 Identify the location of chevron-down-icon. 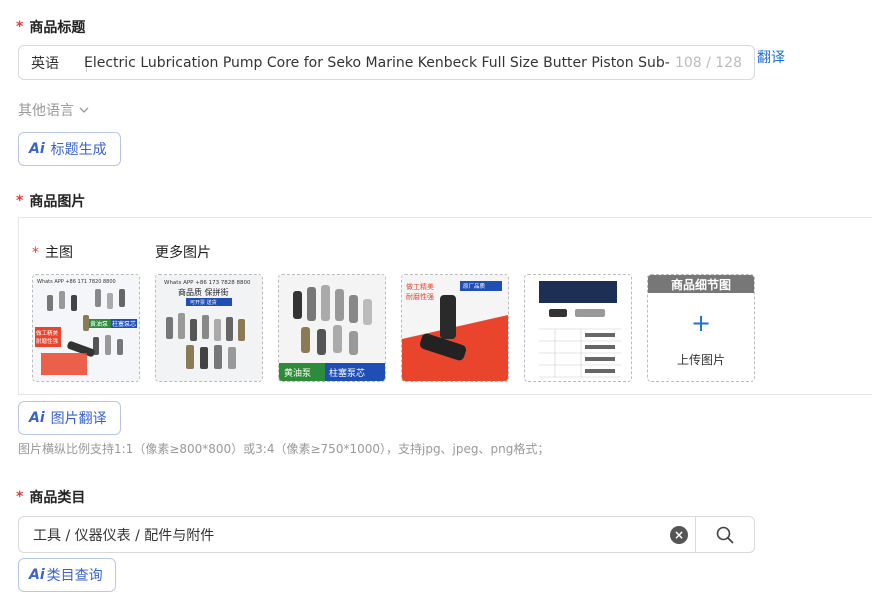
(84, 110).